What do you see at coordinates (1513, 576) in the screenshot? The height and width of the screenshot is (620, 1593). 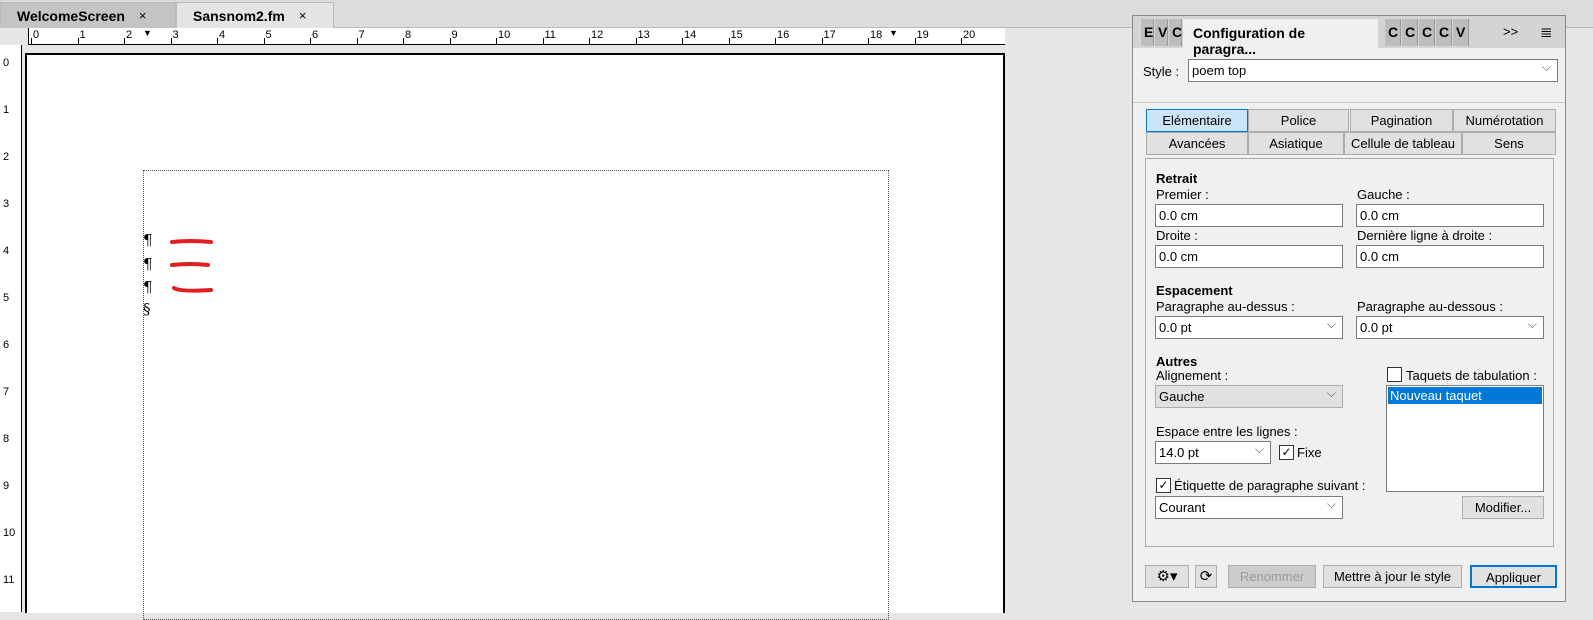 I see `apply-button: Appliquer` at bounding box center [1513, 576].